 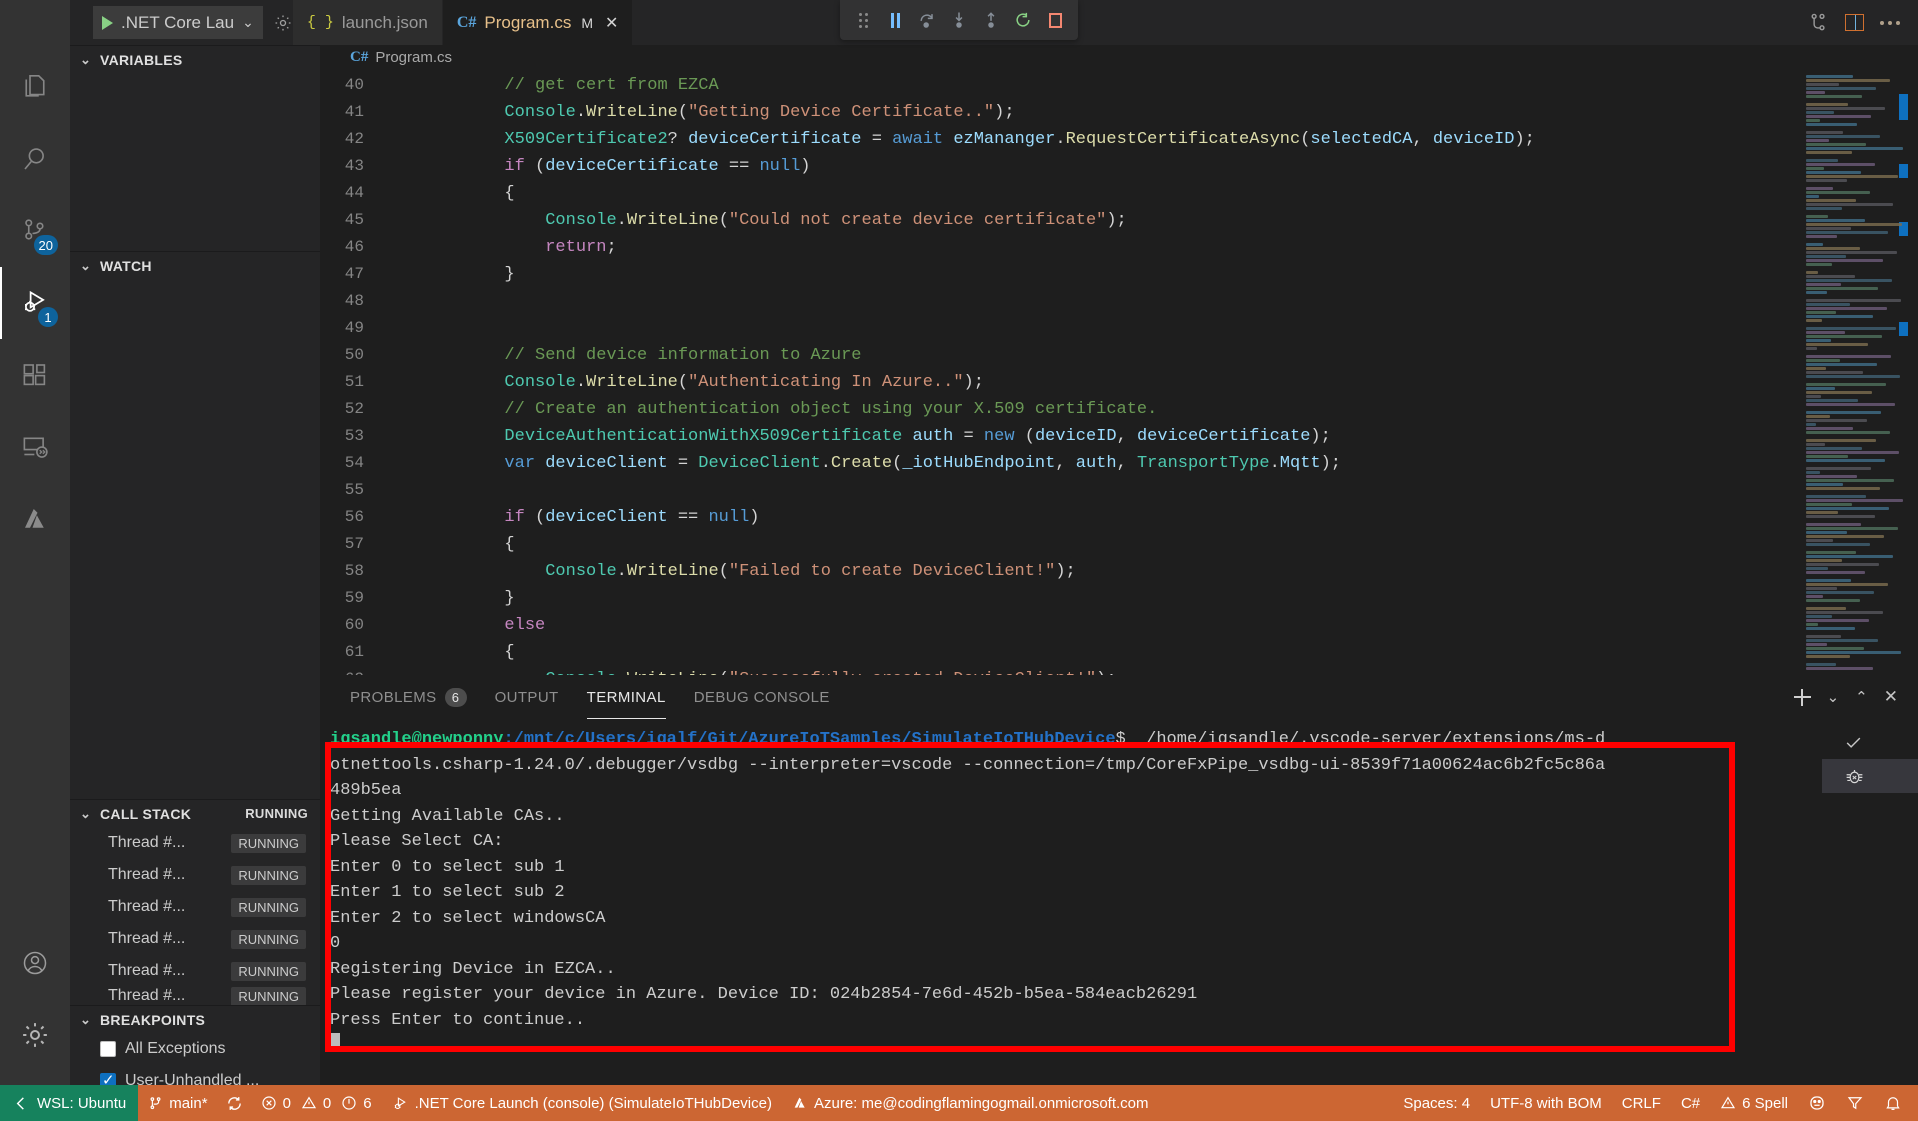 I want to click on tab-problems: PROBLEMS 6, so click(x=408, y=697).